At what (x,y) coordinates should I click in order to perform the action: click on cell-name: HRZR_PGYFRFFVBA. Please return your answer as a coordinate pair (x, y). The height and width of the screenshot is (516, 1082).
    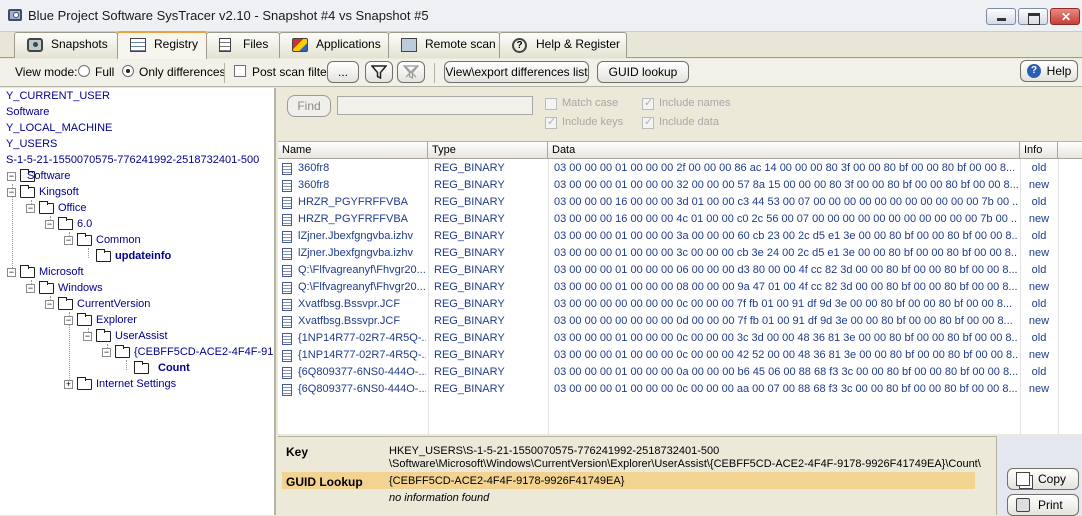
    Looking at the image, I should click on (353, 202).